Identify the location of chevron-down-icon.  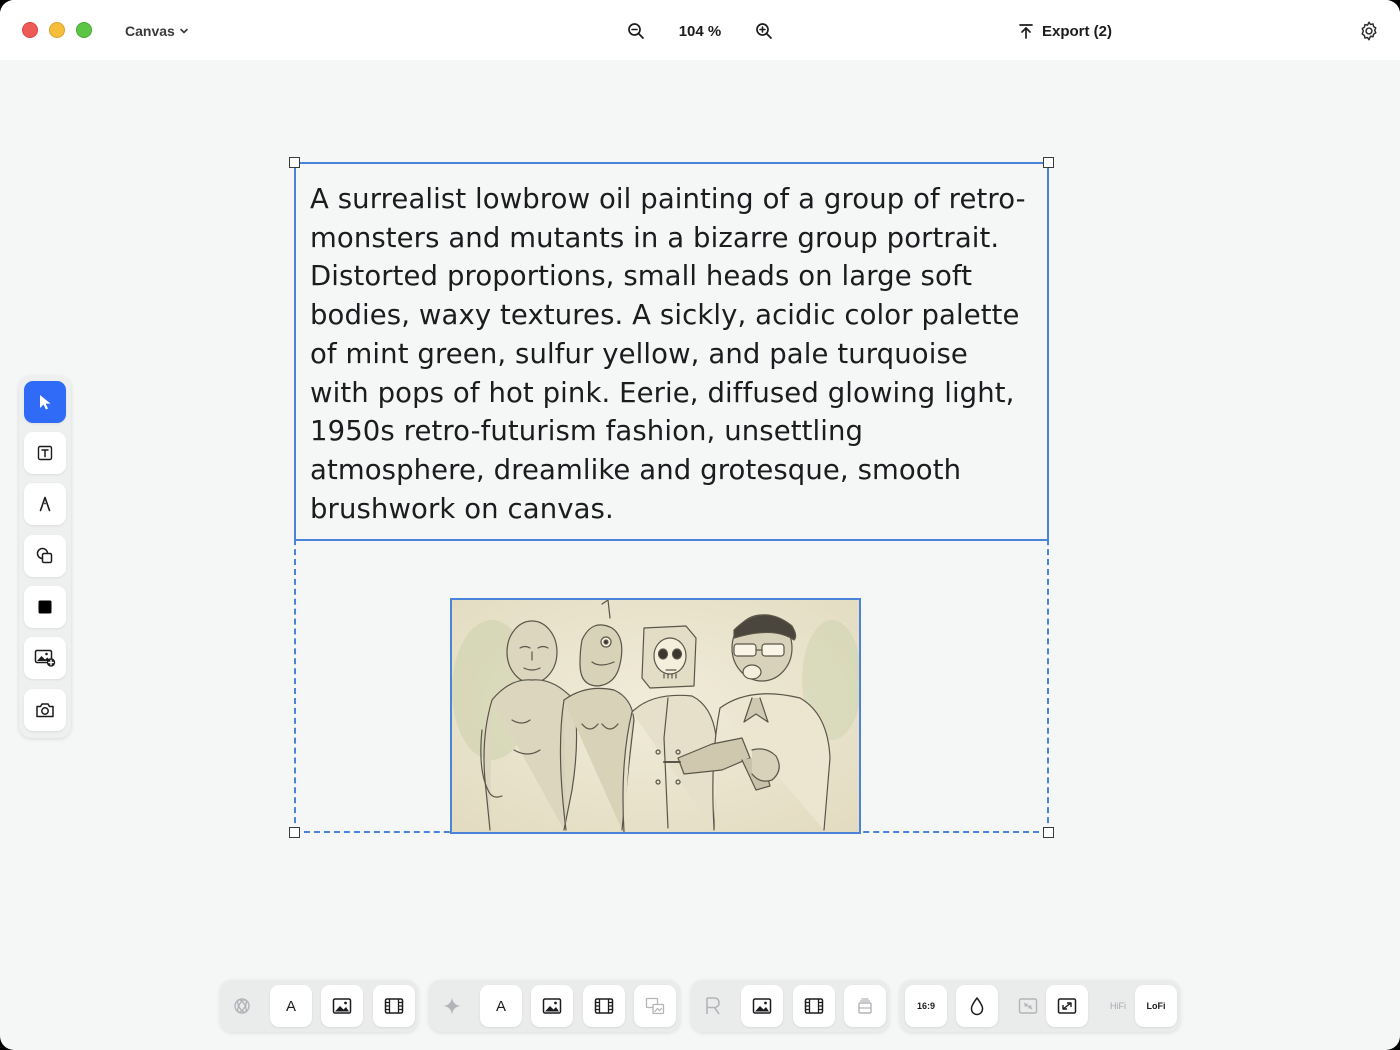
(184, 31).